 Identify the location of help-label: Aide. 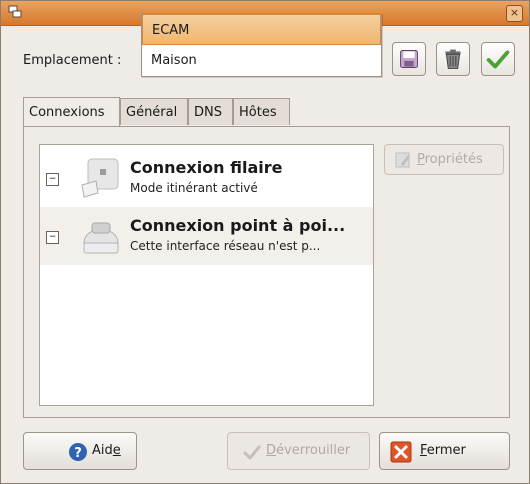
(106, 450).